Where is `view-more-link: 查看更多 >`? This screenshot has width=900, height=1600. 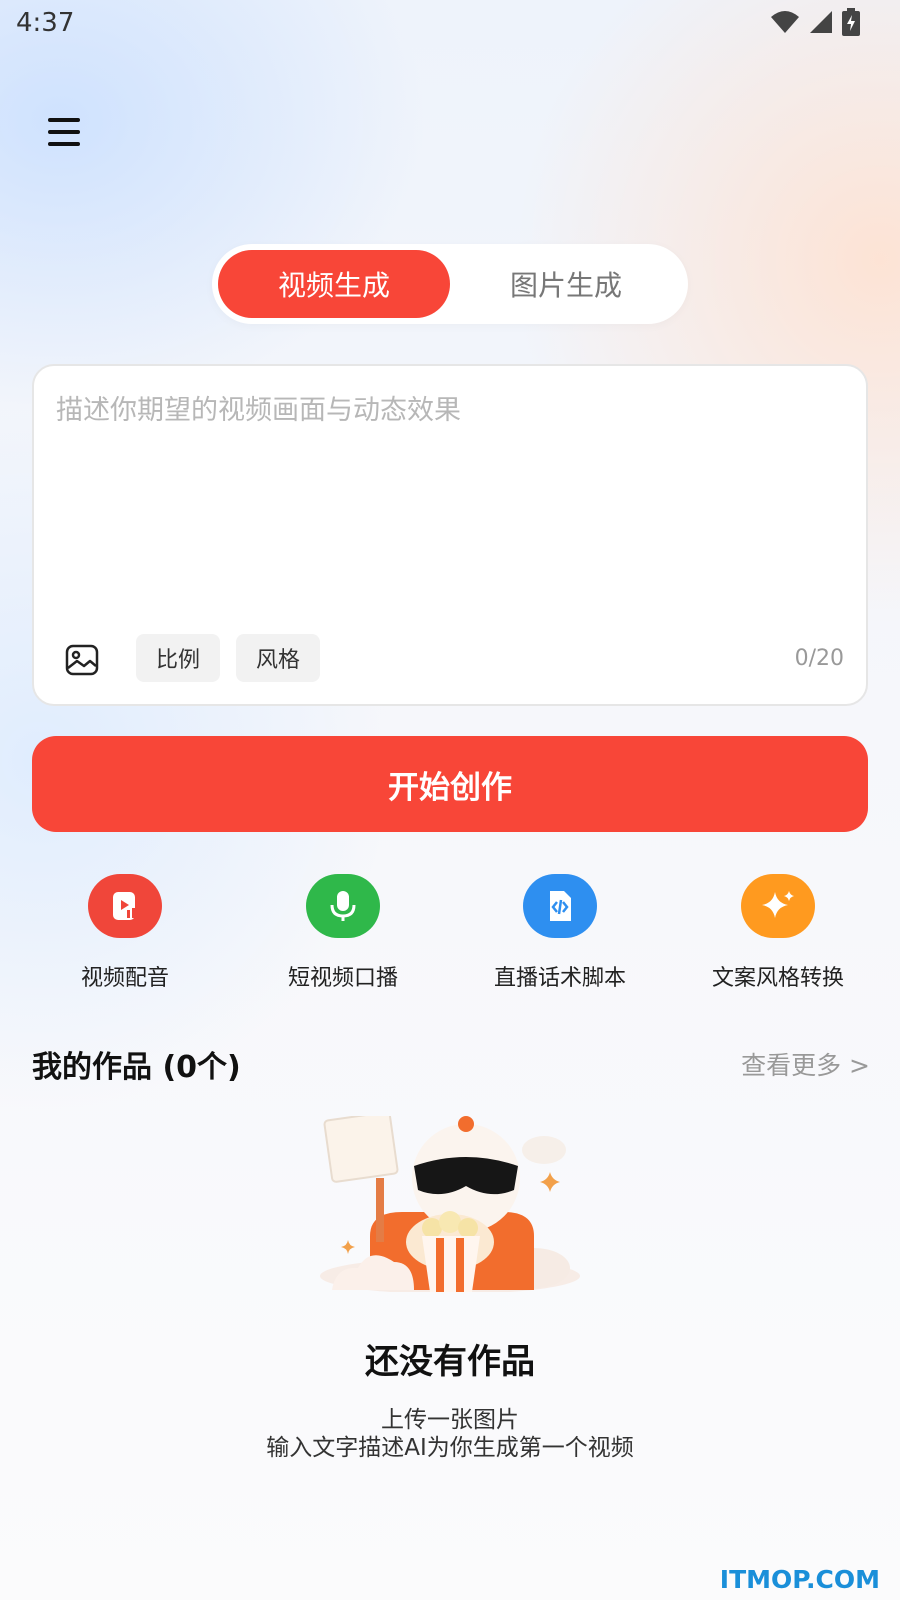
view-more-link: 查看更多 > is located at coordinates (805, 1064).